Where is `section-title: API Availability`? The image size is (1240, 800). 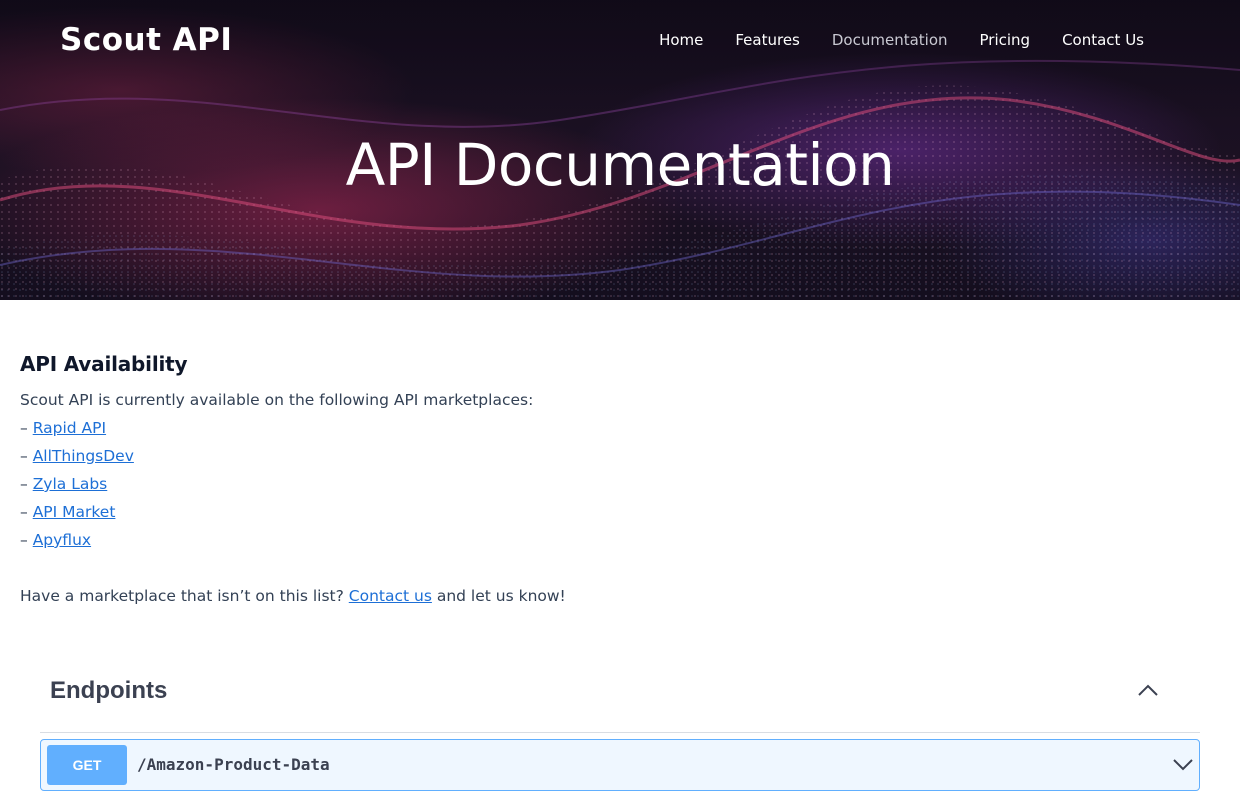
section-title: API Availability is located at coordinates (104, 364).